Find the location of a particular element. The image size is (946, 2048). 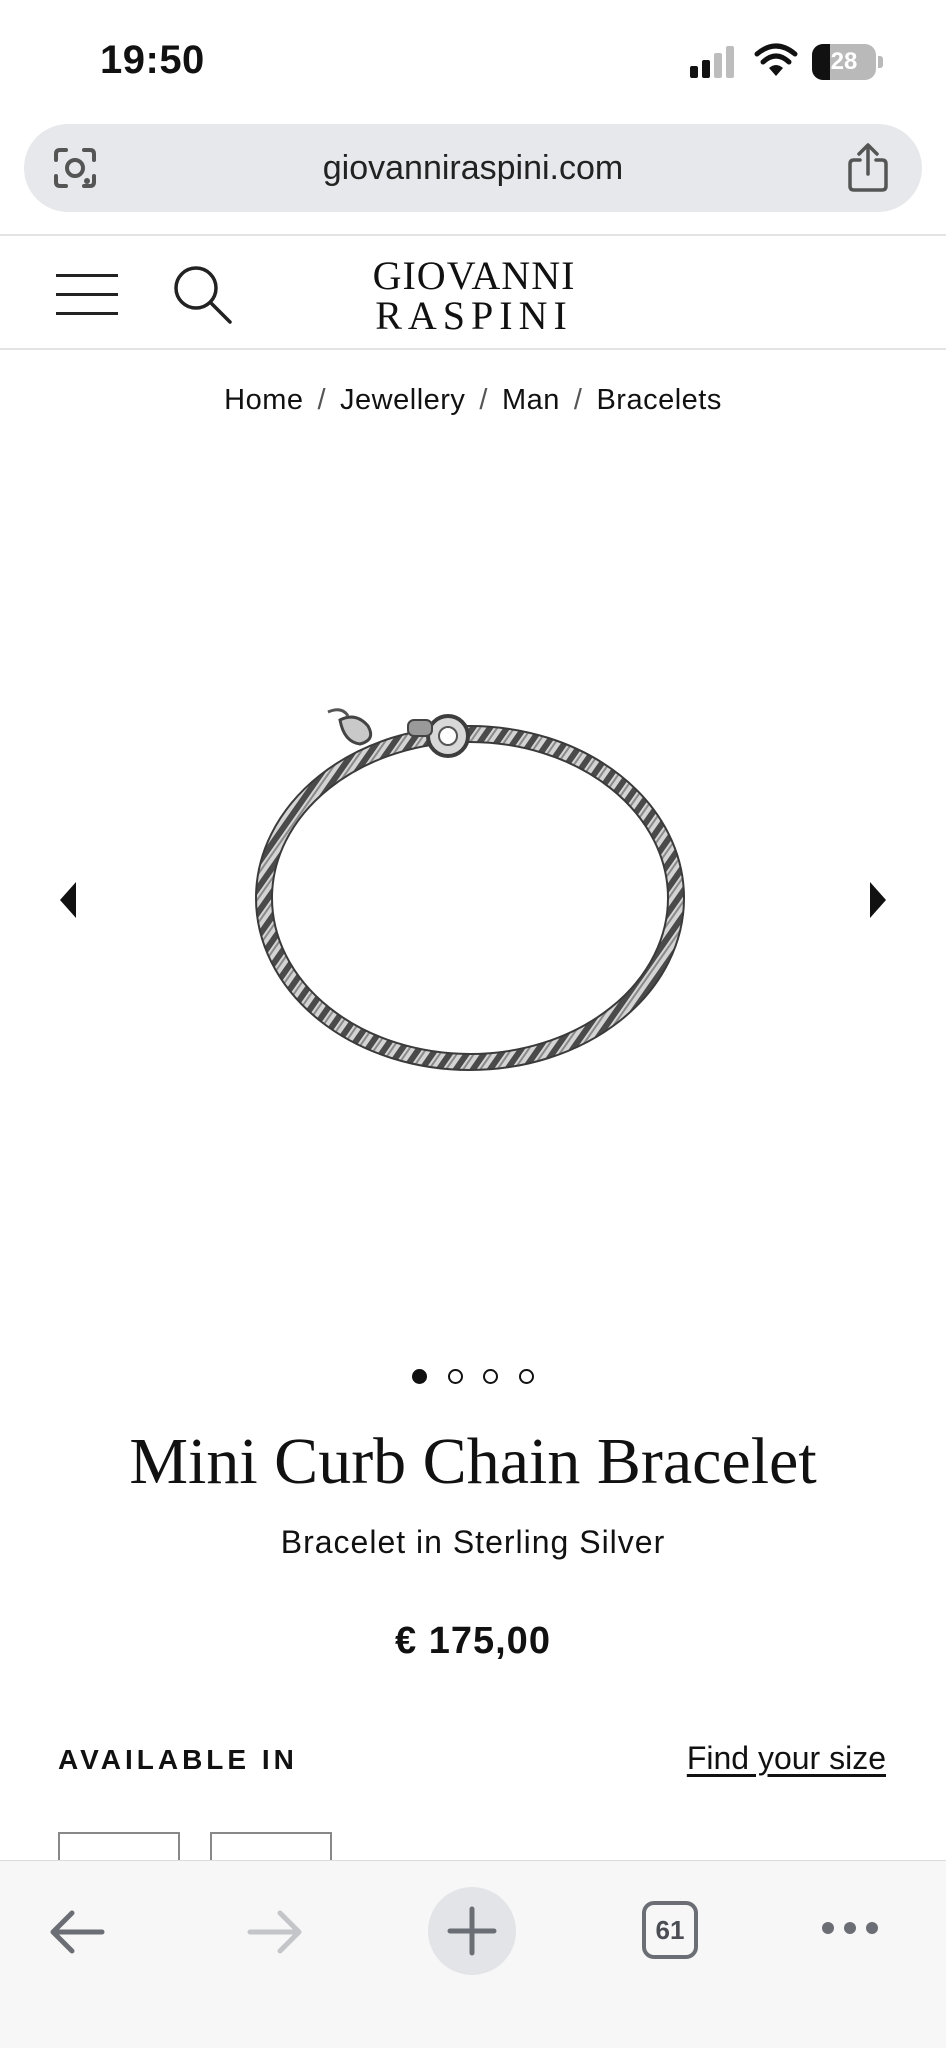

breadcrumb-bracelets: Bracelets is located at coordinates (658, 400).